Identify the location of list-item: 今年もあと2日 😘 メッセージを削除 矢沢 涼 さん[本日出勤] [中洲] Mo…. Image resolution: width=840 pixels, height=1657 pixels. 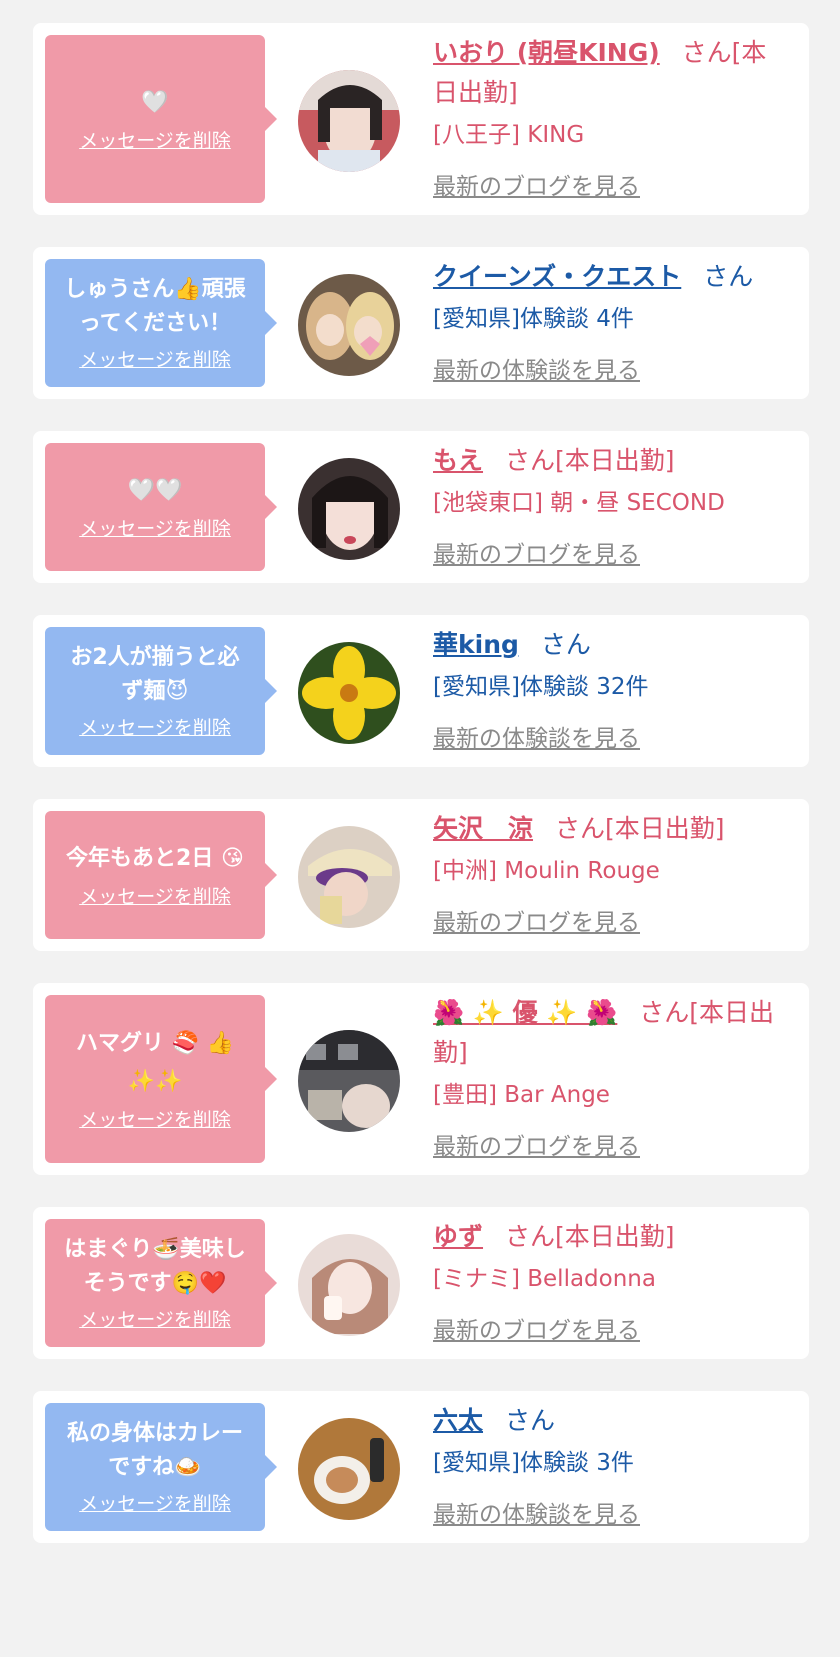
(421, 875).